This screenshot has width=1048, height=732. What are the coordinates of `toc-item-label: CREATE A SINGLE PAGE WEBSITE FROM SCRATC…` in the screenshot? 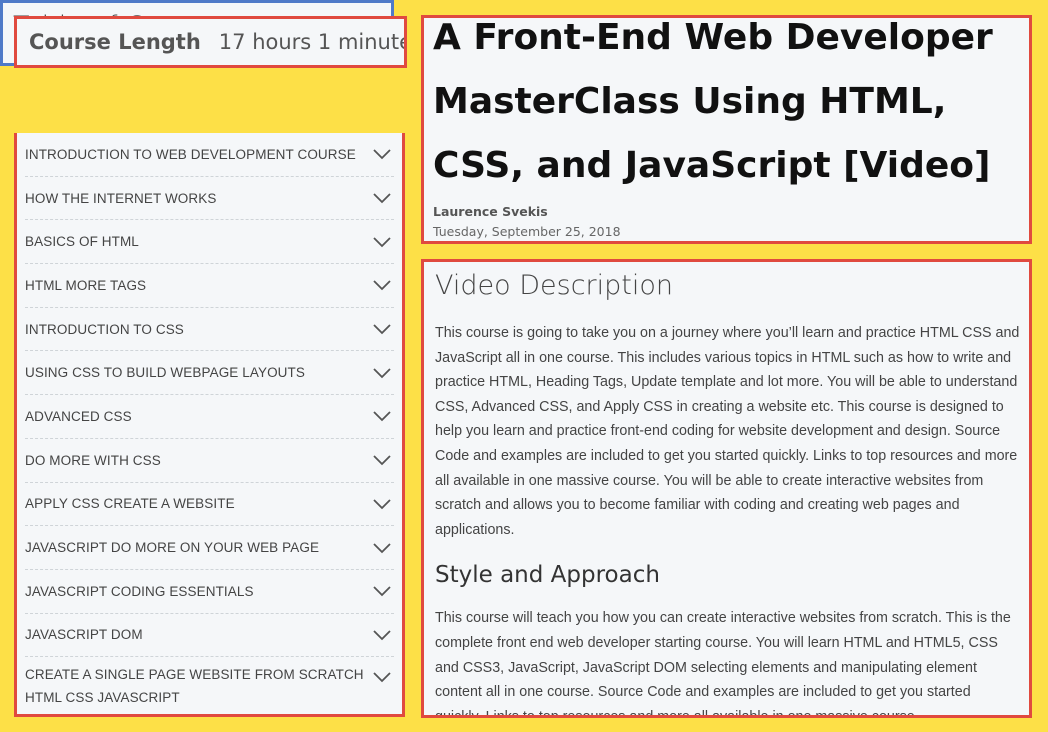 It's located at (194, 686).